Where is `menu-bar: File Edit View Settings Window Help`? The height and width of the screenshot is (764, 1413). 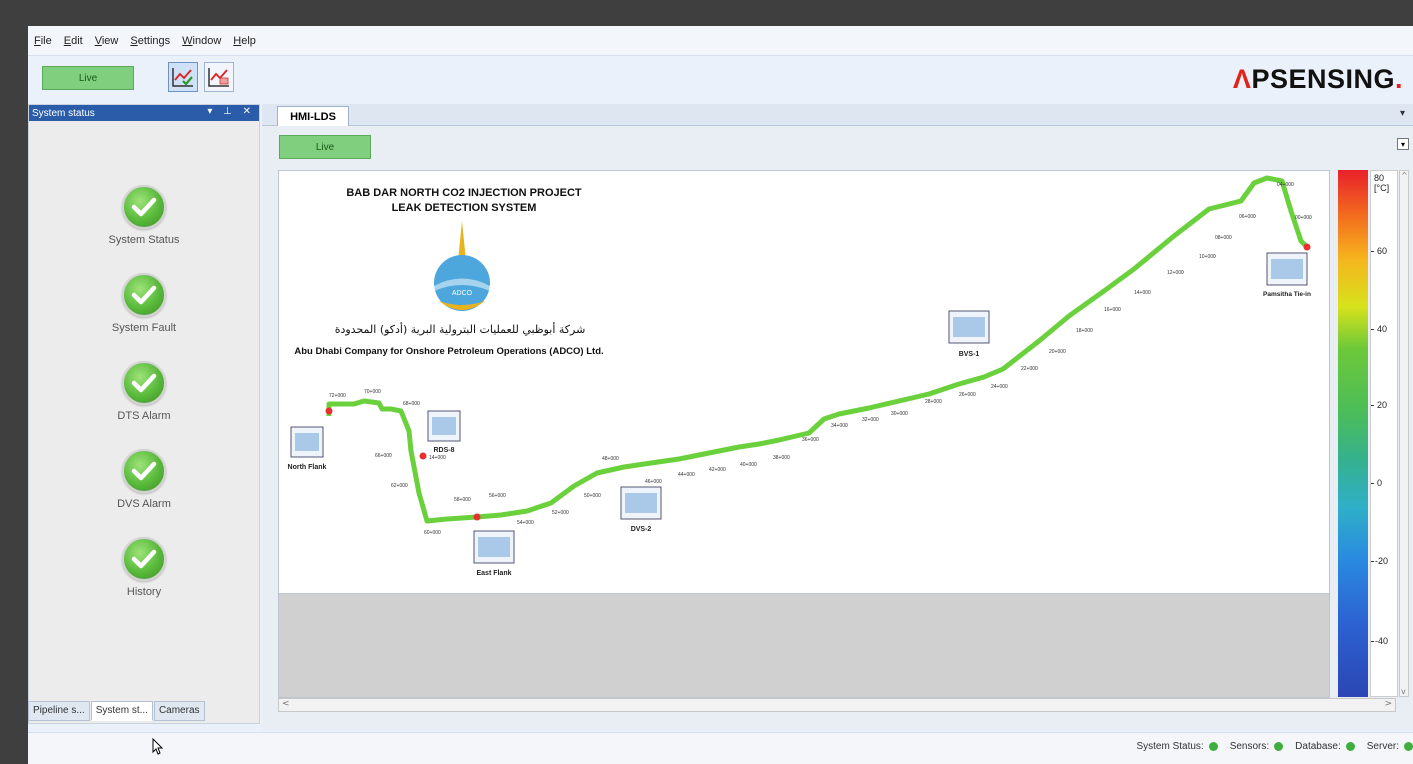
menu-bar: File Edit View Settings Window Help is located at coordinates (720, 41).